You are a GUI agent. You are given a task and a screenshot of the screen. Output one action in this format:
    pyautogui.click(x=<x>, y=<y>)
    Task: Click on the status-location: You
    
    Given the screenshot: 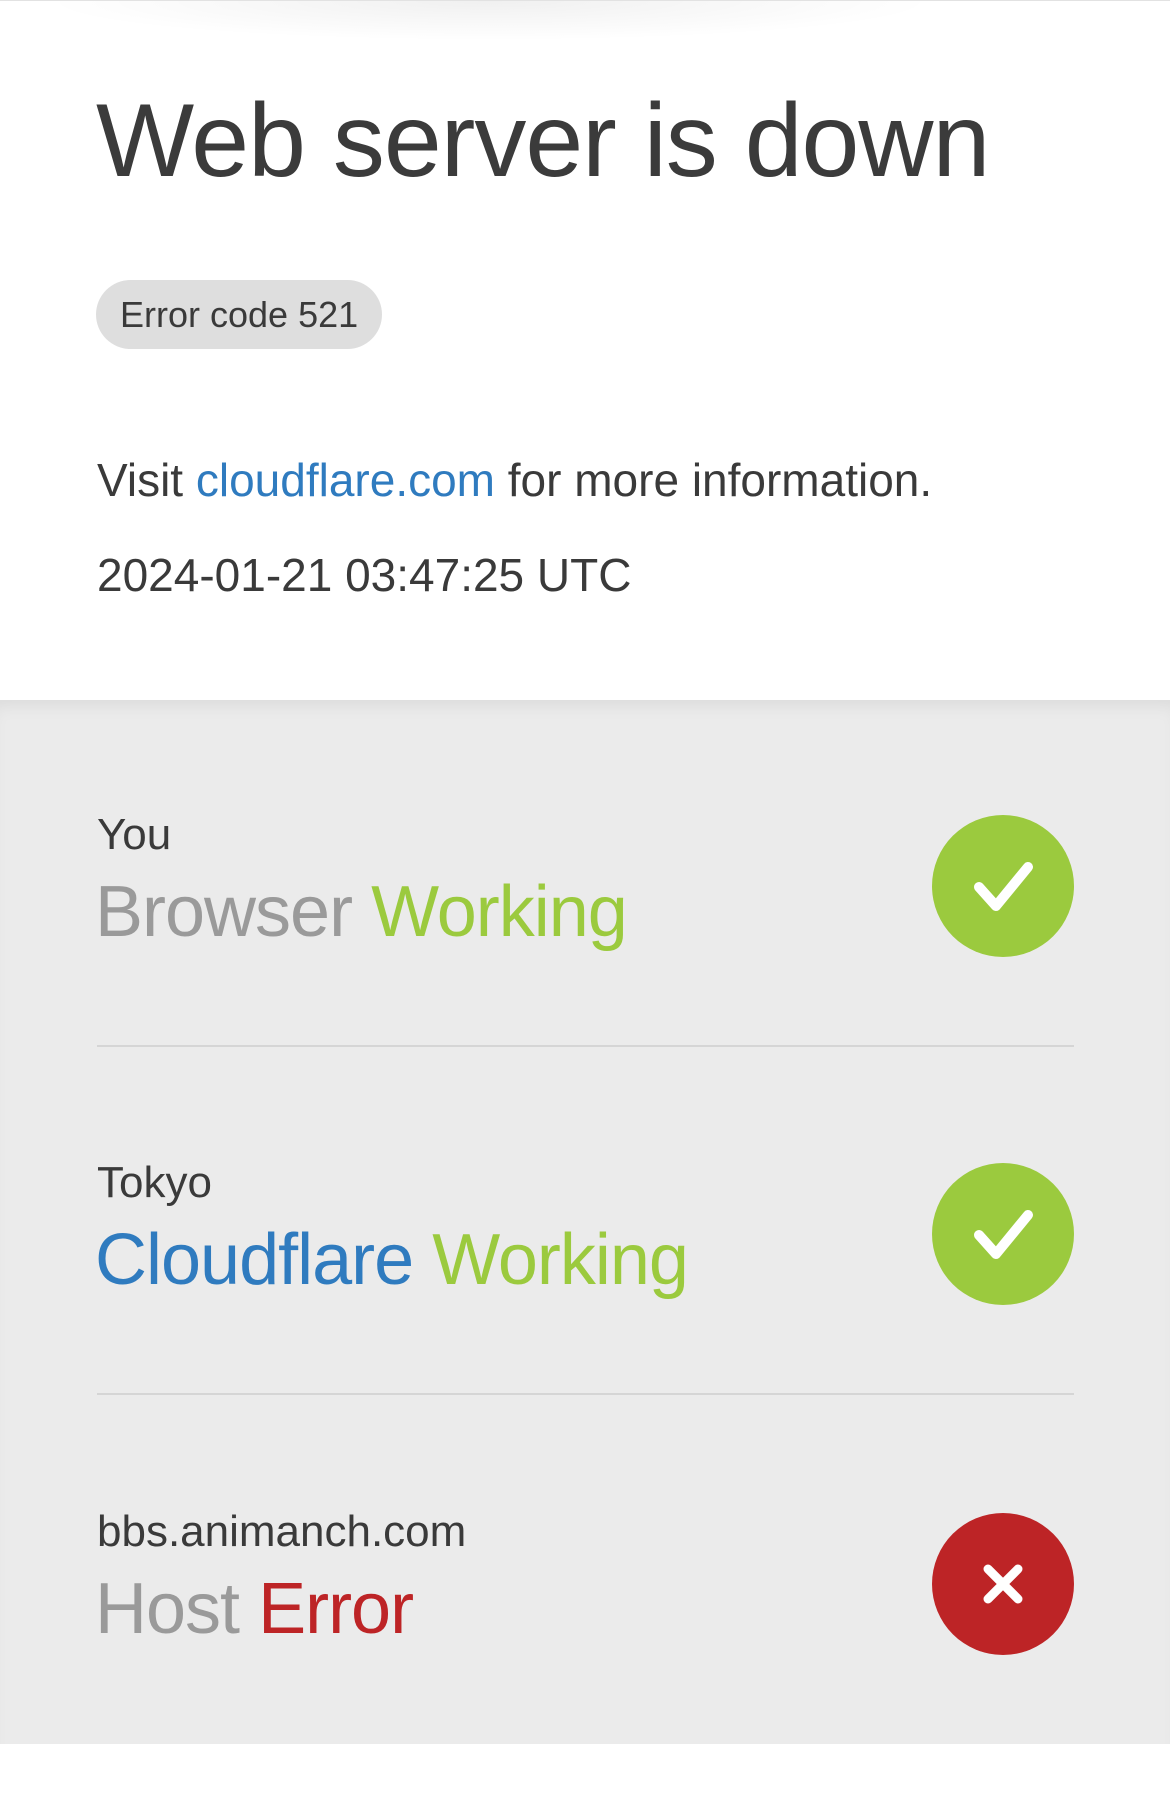 What is the action you would take?
    pyautogui.click(x=134, y=834)
    